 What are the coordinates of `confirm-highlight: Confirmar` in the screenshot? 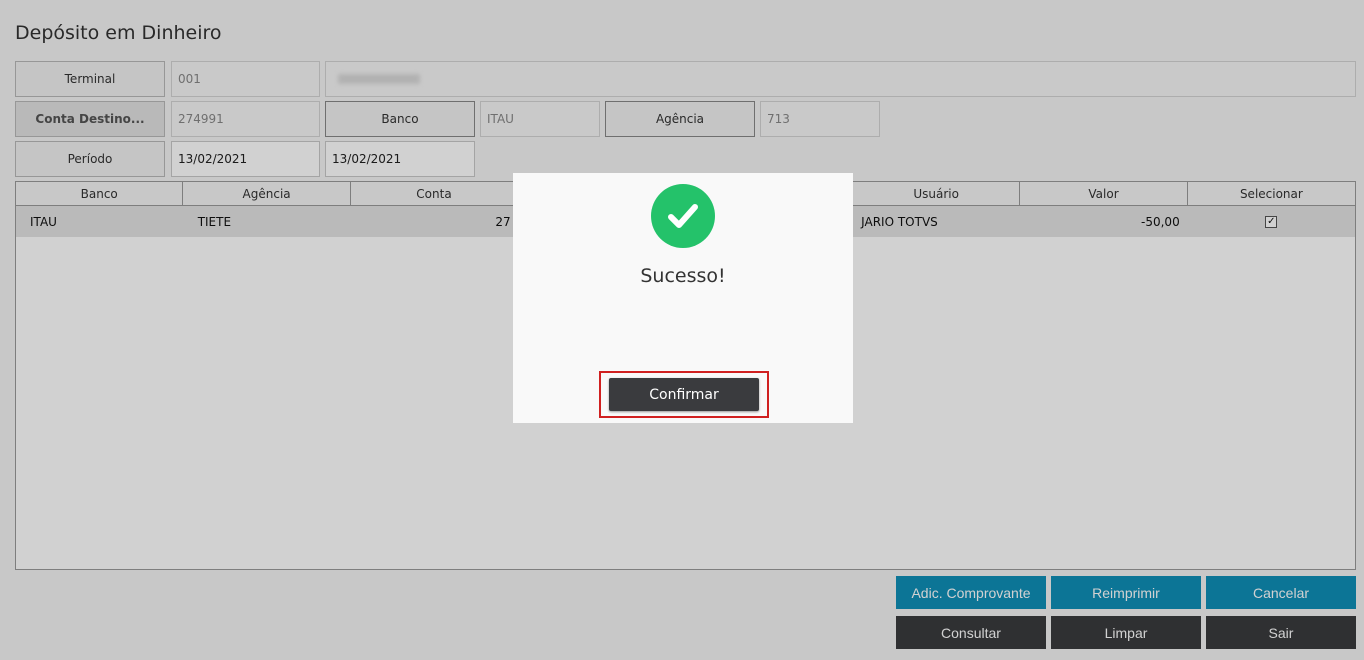 It's located at (684, 394).